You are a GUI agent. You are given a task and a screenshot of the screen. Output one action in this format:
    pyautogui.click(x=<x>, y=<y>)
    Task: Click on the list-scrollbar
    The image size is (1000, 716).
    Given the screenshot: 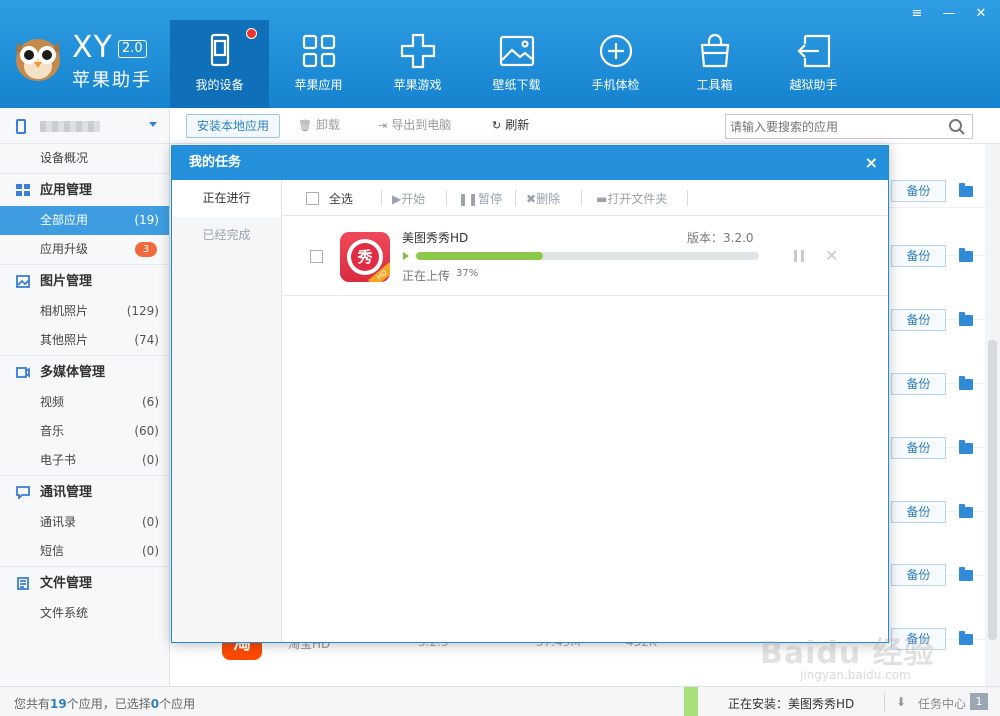 What is the action you would take?
    pyautogui.click(x=992, y=415)
    